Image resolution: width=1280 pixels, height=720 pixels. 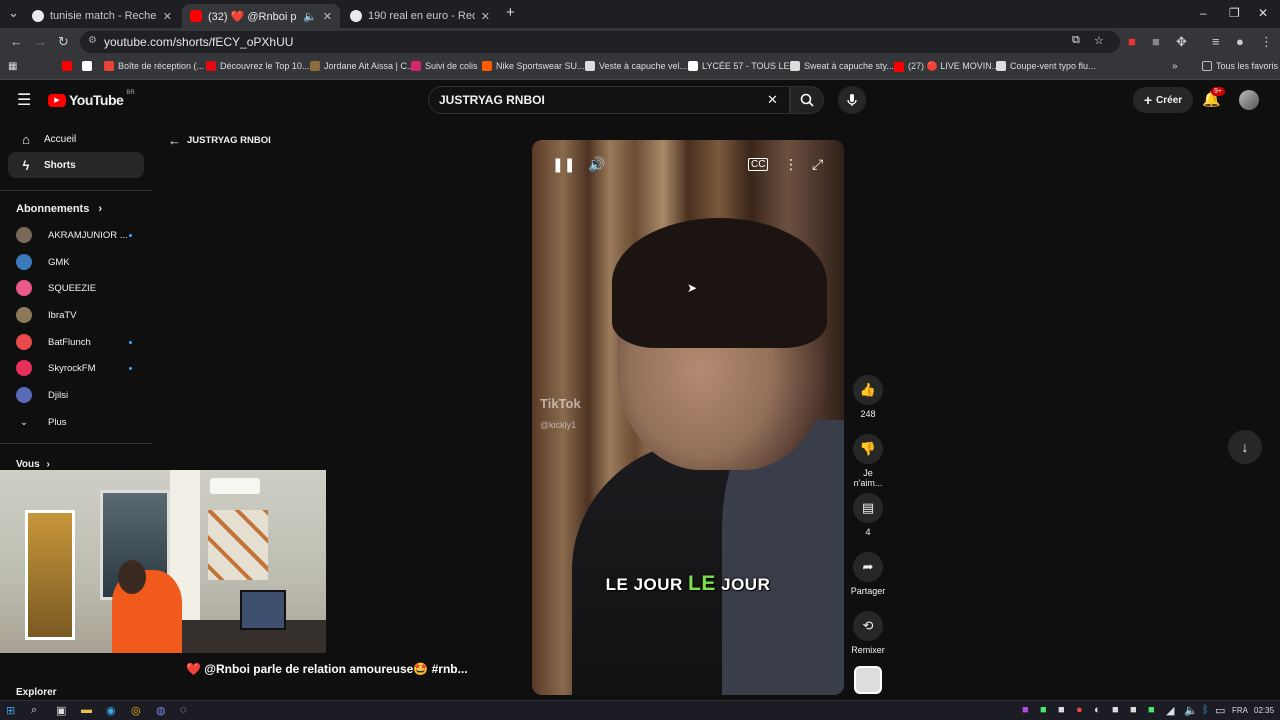 I want to click on all-bookmarks-folder: Tous les favoris, so click(x=1240, y=66).